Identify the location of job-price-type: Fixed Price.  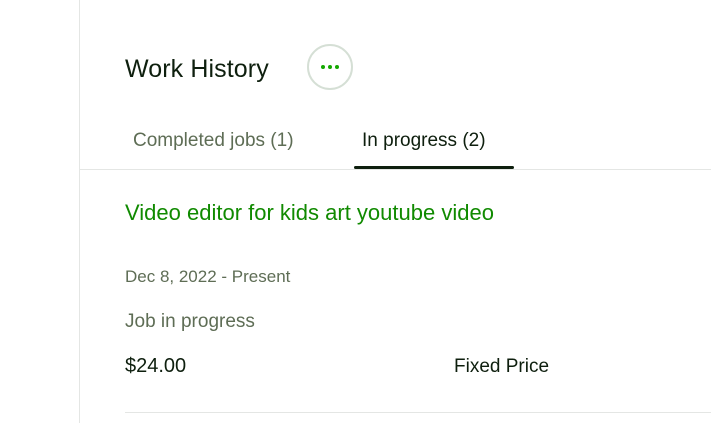
(502, 366).